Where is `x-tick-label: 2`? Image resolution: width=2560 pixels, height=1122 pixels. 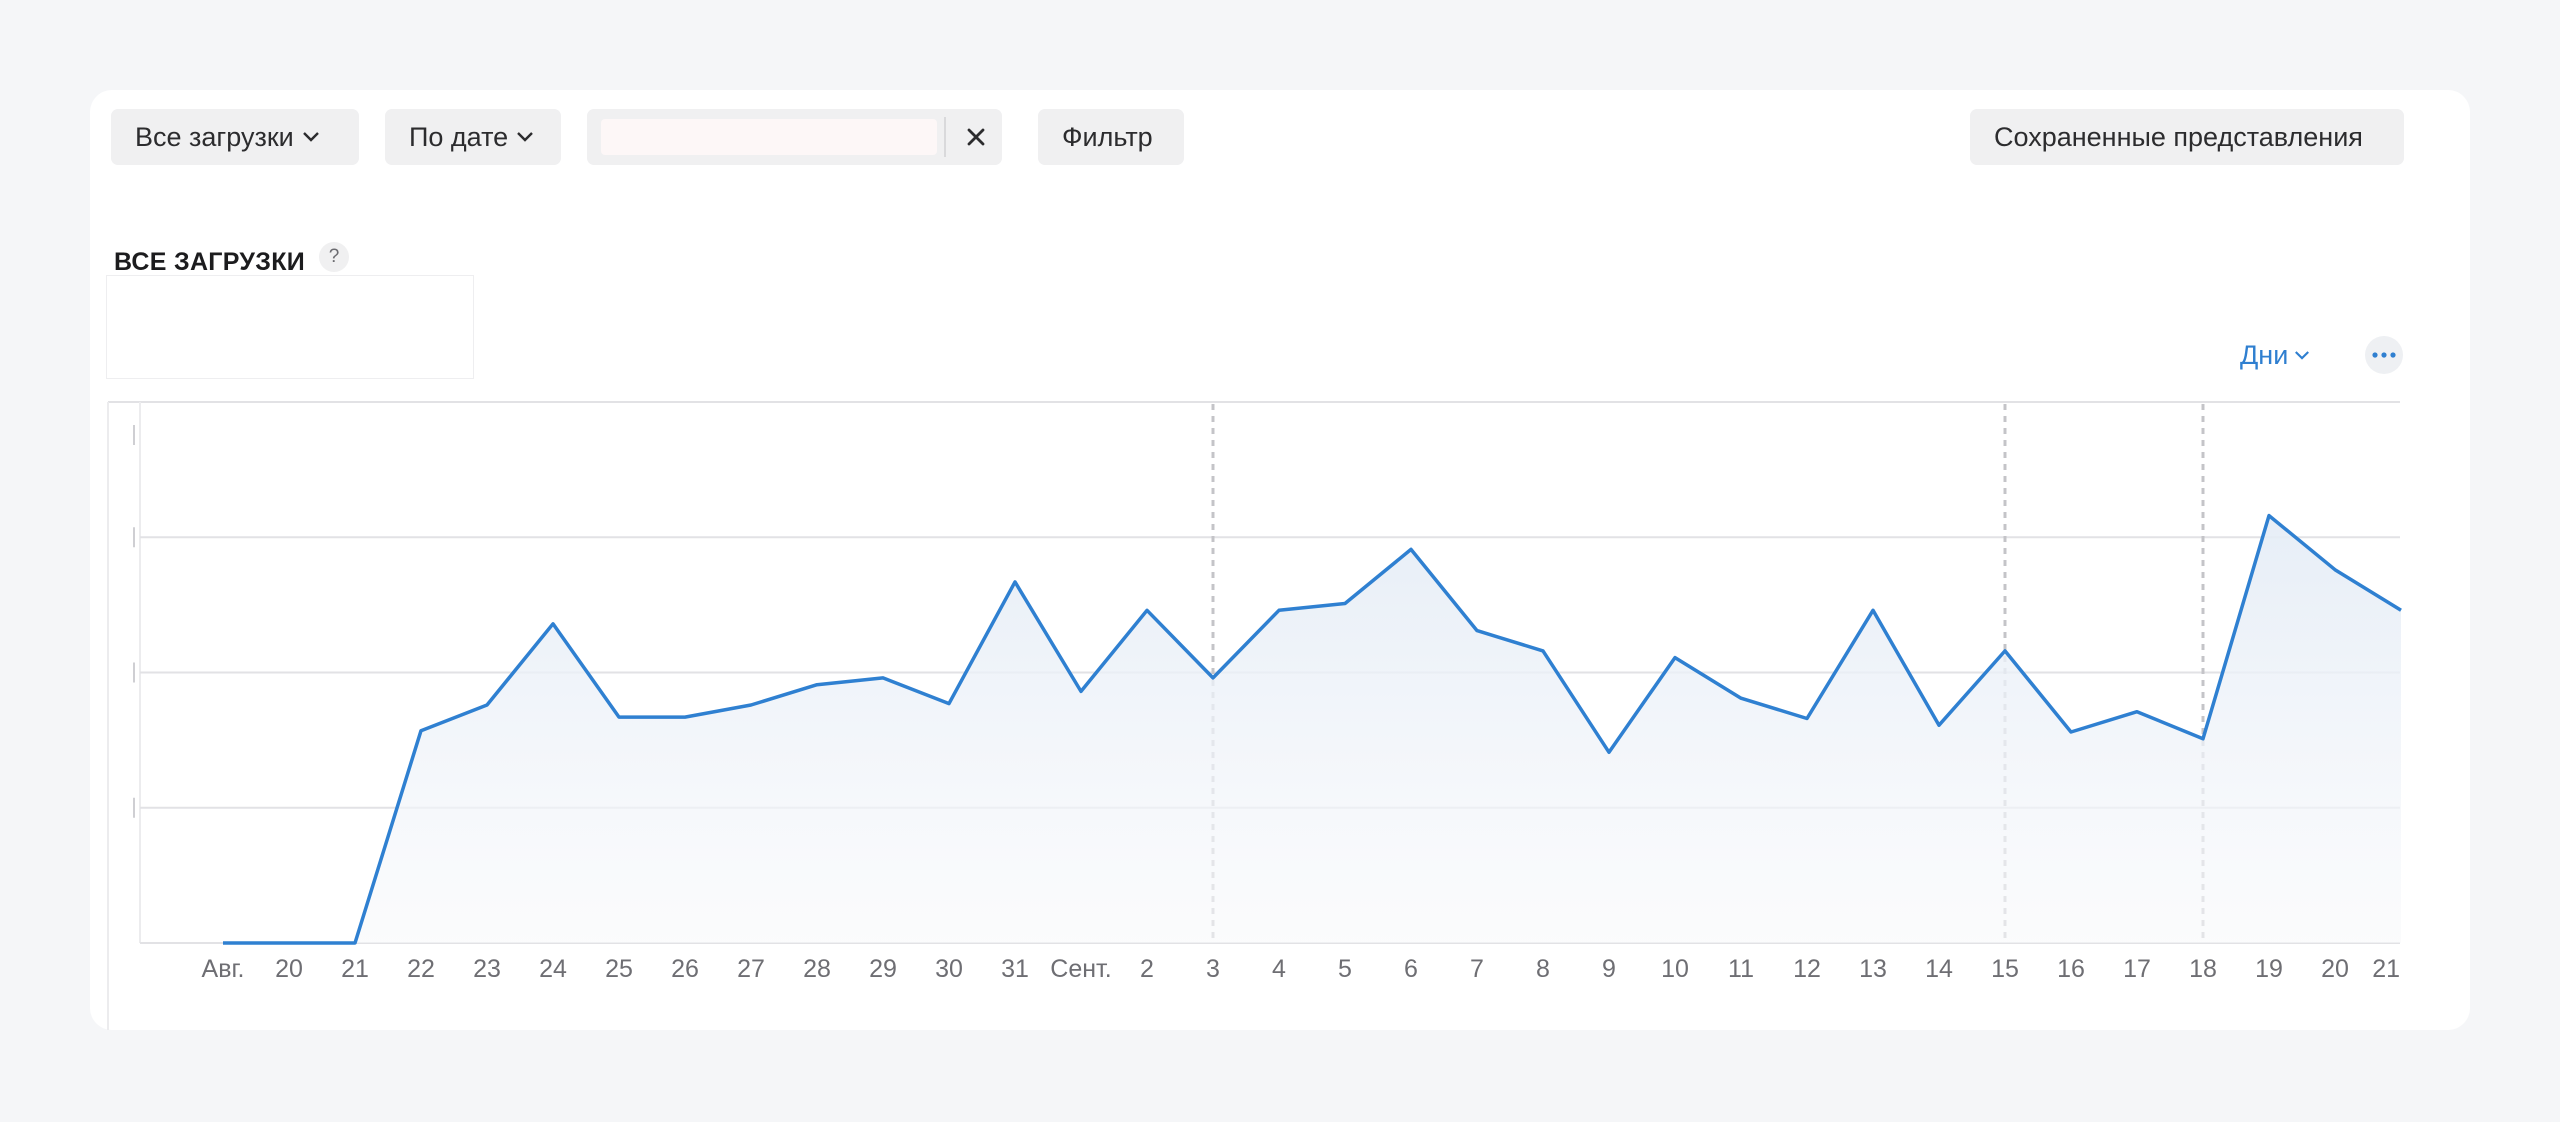 x-tick-label: 2 is located at coordinates (1147, 969).